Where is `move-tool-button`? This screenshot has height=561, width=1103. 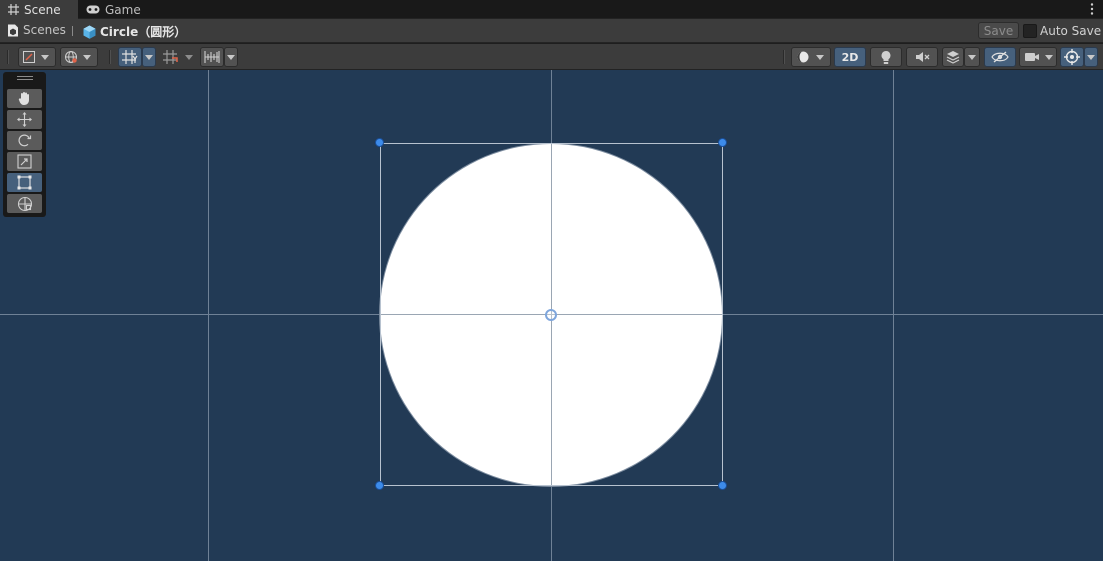
move-tool-button is located at coordinates (24, 119).